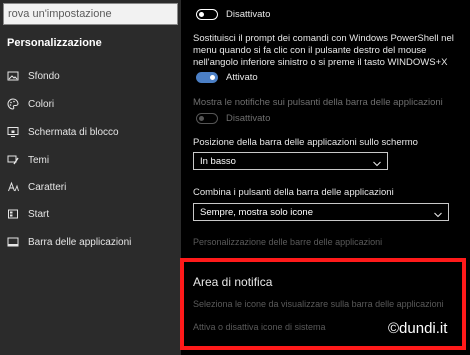 The image size is (470, 355). Describe the element at coordinates (207, 118) in the screenshot. I see `badges-toggle` at that location.